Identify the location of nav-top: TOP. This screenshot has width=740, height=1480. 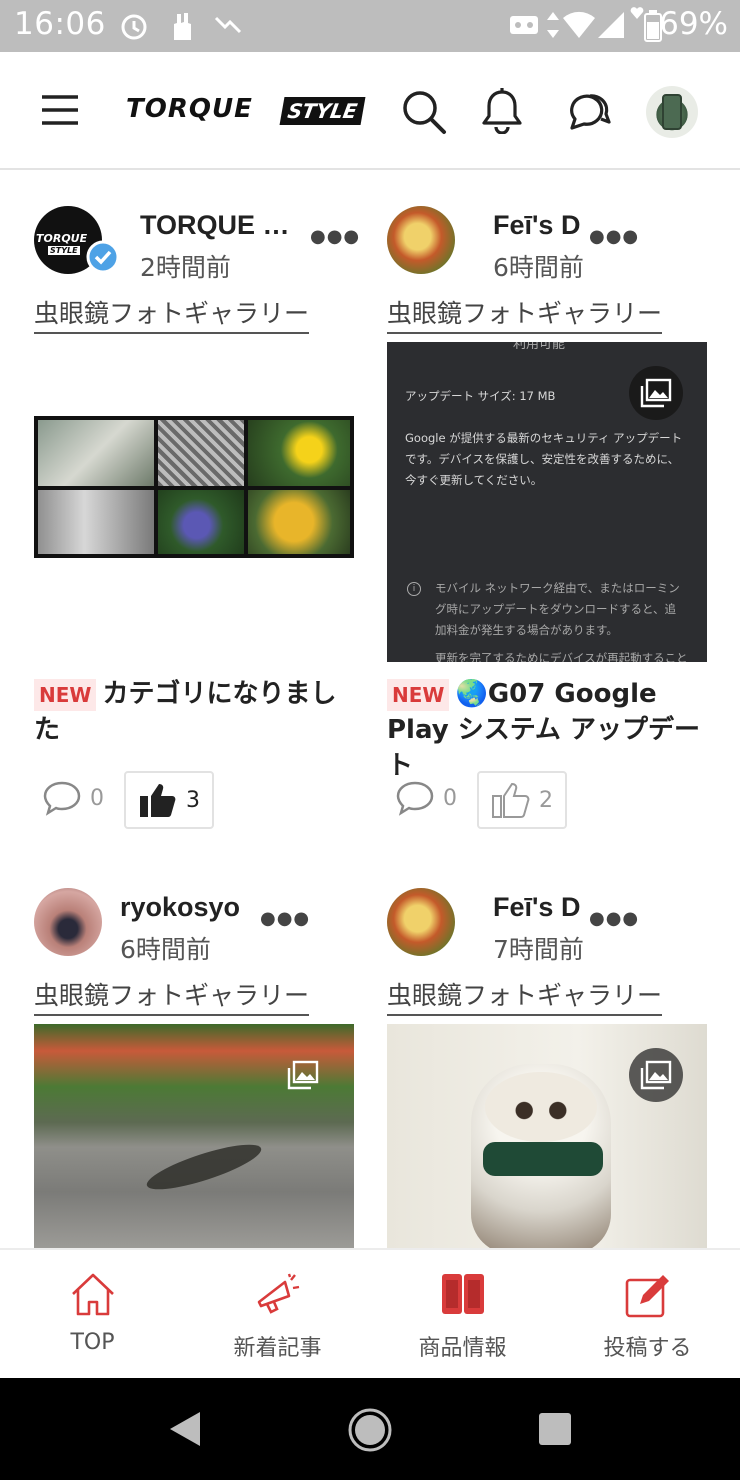
(92, 1315).